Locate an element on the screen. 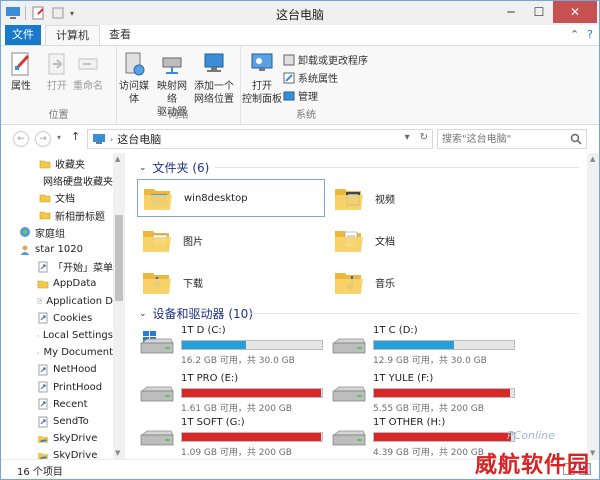  drive-item: 1T YULE (F:) 5.55 GB 可用，共 200 GB is located at coordinates (426, 393).